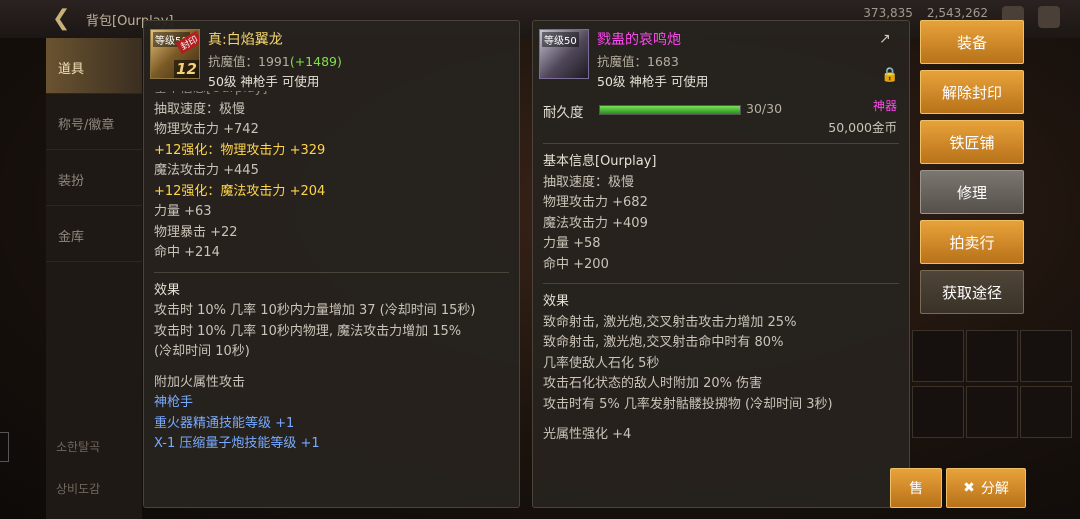  What do you see at coordinates (600, 161) in the screenshot?
I see `basic-info-title: 基本信息[Ourplay]` at bounding box center [600, 161].